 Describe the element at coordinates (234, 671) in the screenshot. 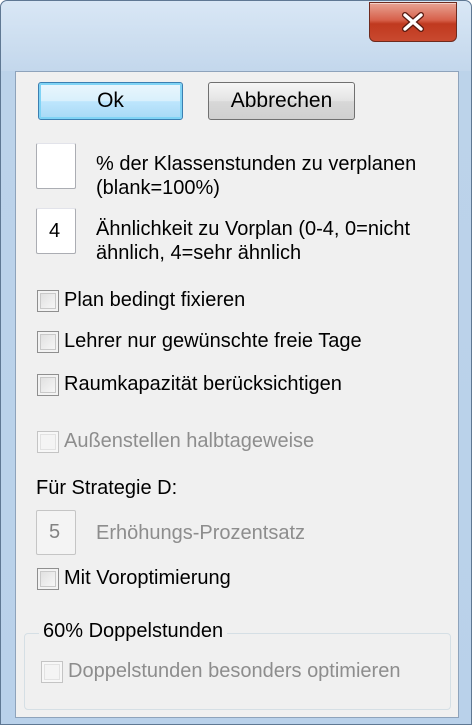

I see `double-lessons-label: Doppelstunden besonders optimieren` at that location.